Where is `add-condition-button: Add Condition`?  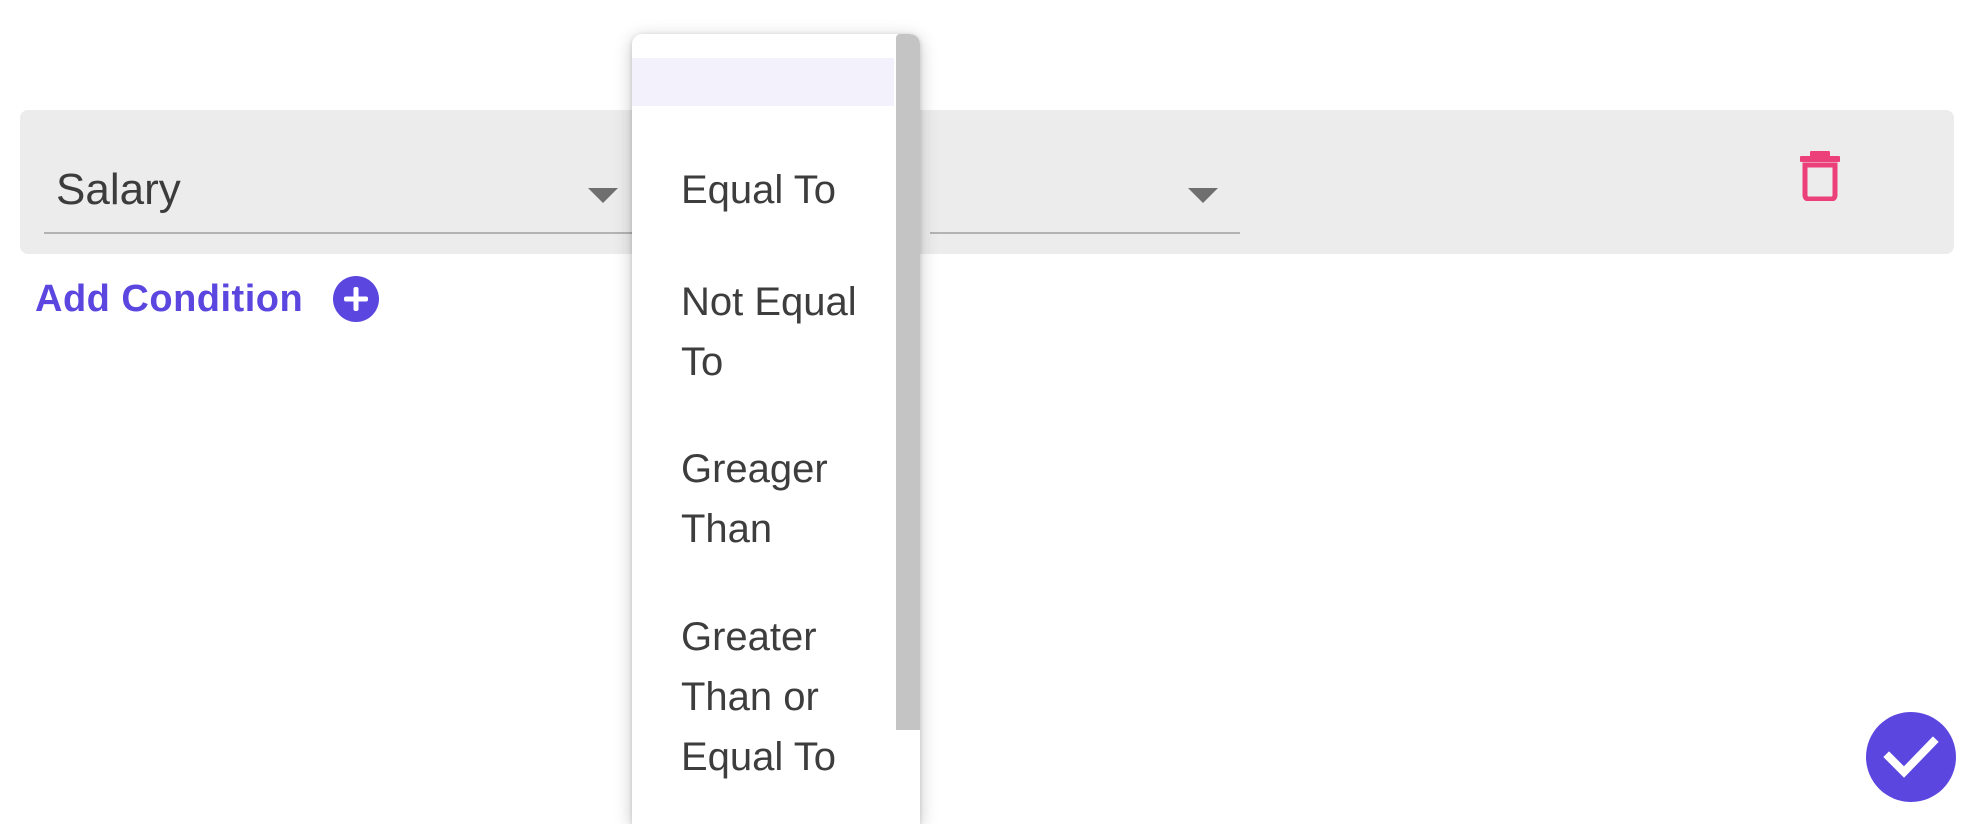 add-condition-button: Add Condition is located at coordinates (207, 299).